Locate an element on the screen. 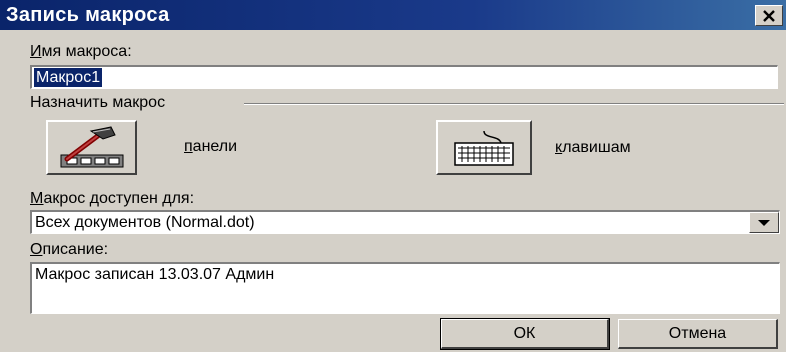 This screenshot has height=352, width=786. window-title: Запись макроса is located at coordinates (88, 15).